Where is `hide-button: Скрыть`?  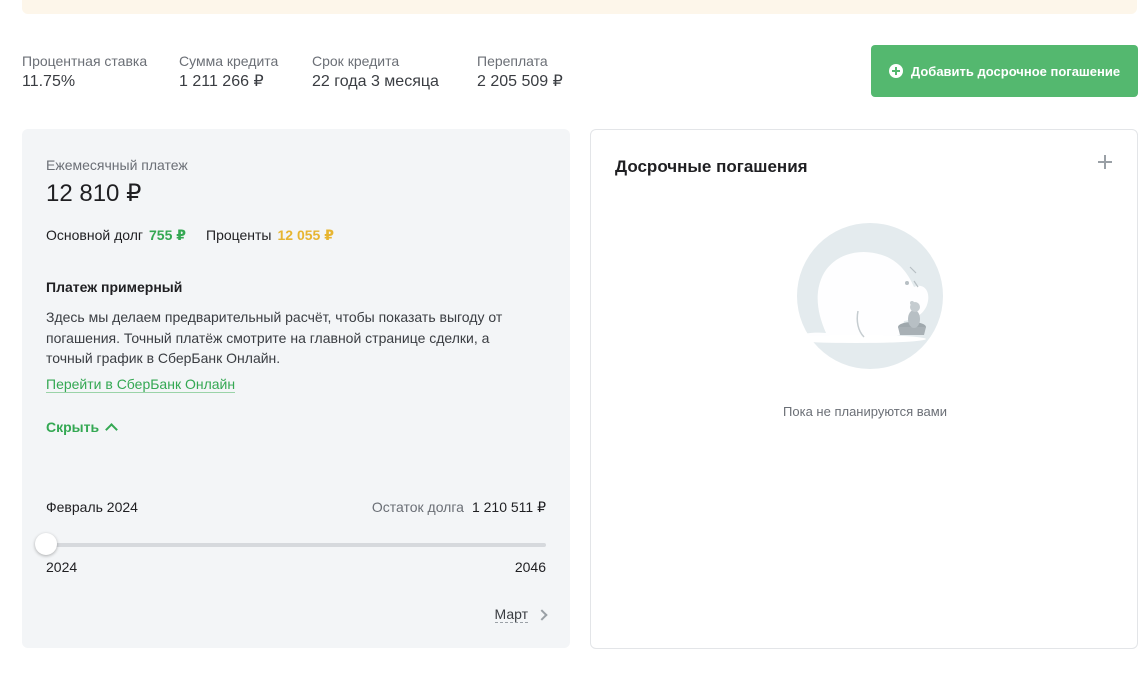 hide-button: Скрыть is located at coordinates (82, 427).